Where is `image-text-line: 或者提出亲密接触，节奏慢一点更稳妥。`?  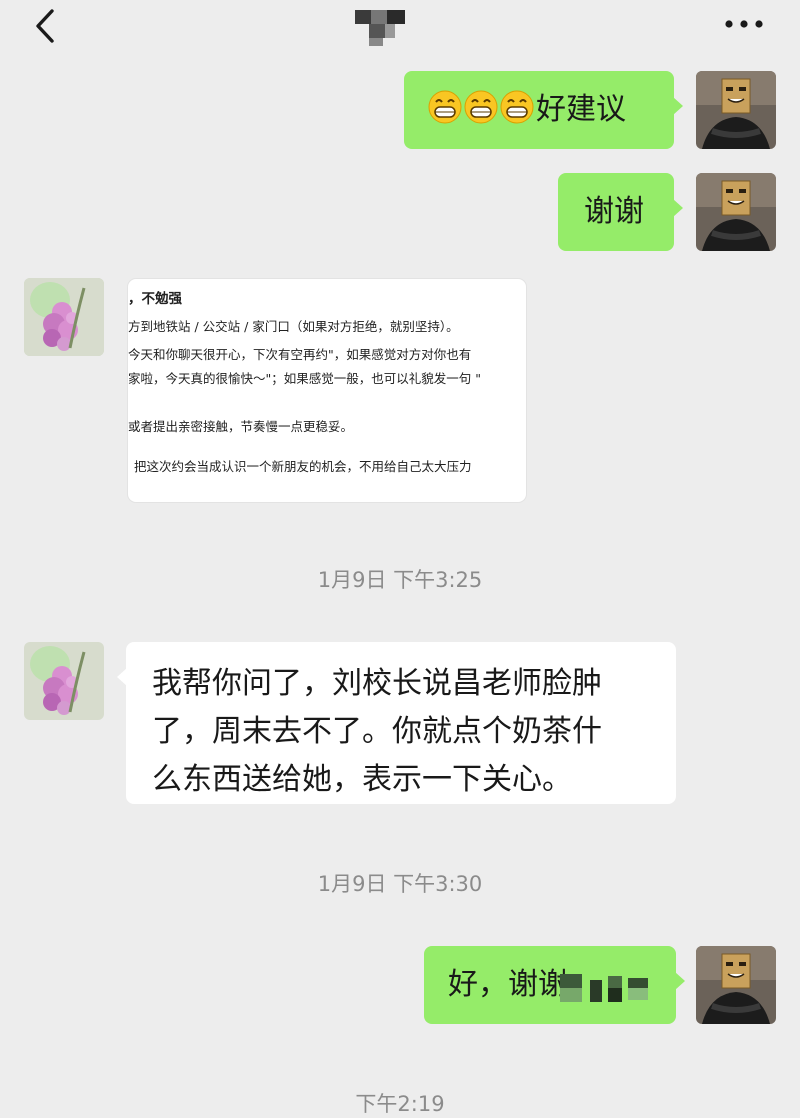
image-text-line: 或者提出亲密接触，节奏慢一点更稳妥。 is located at coordinates (241, 426).